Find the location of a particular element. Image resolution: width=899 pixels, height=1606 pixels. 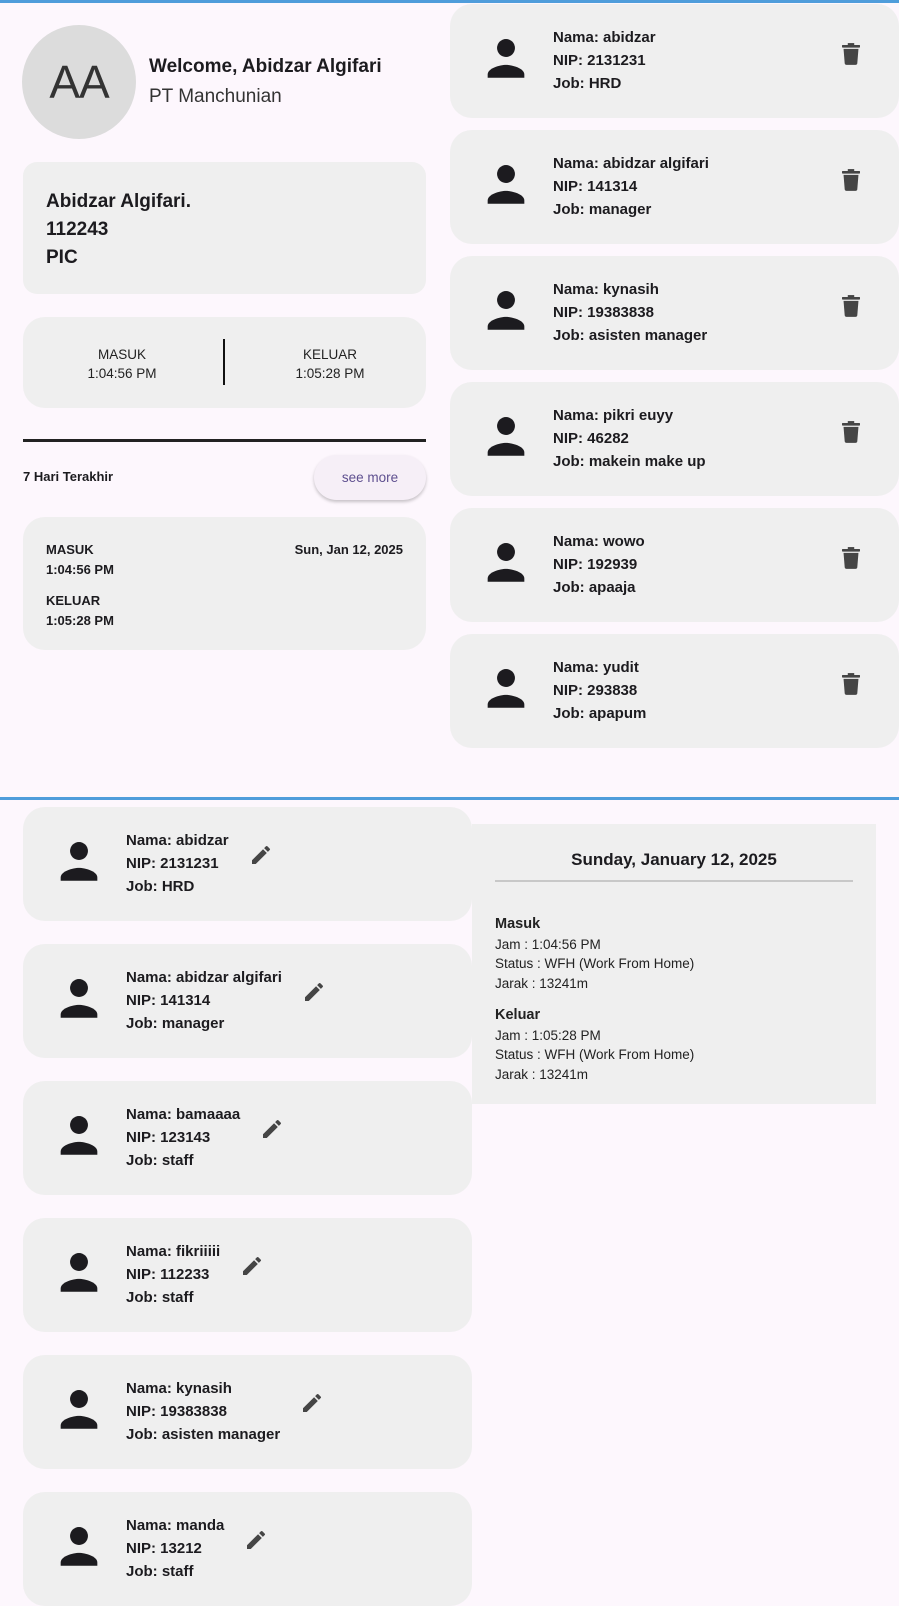

checkout-label: KELUAR is located at coordinates (330, 354).